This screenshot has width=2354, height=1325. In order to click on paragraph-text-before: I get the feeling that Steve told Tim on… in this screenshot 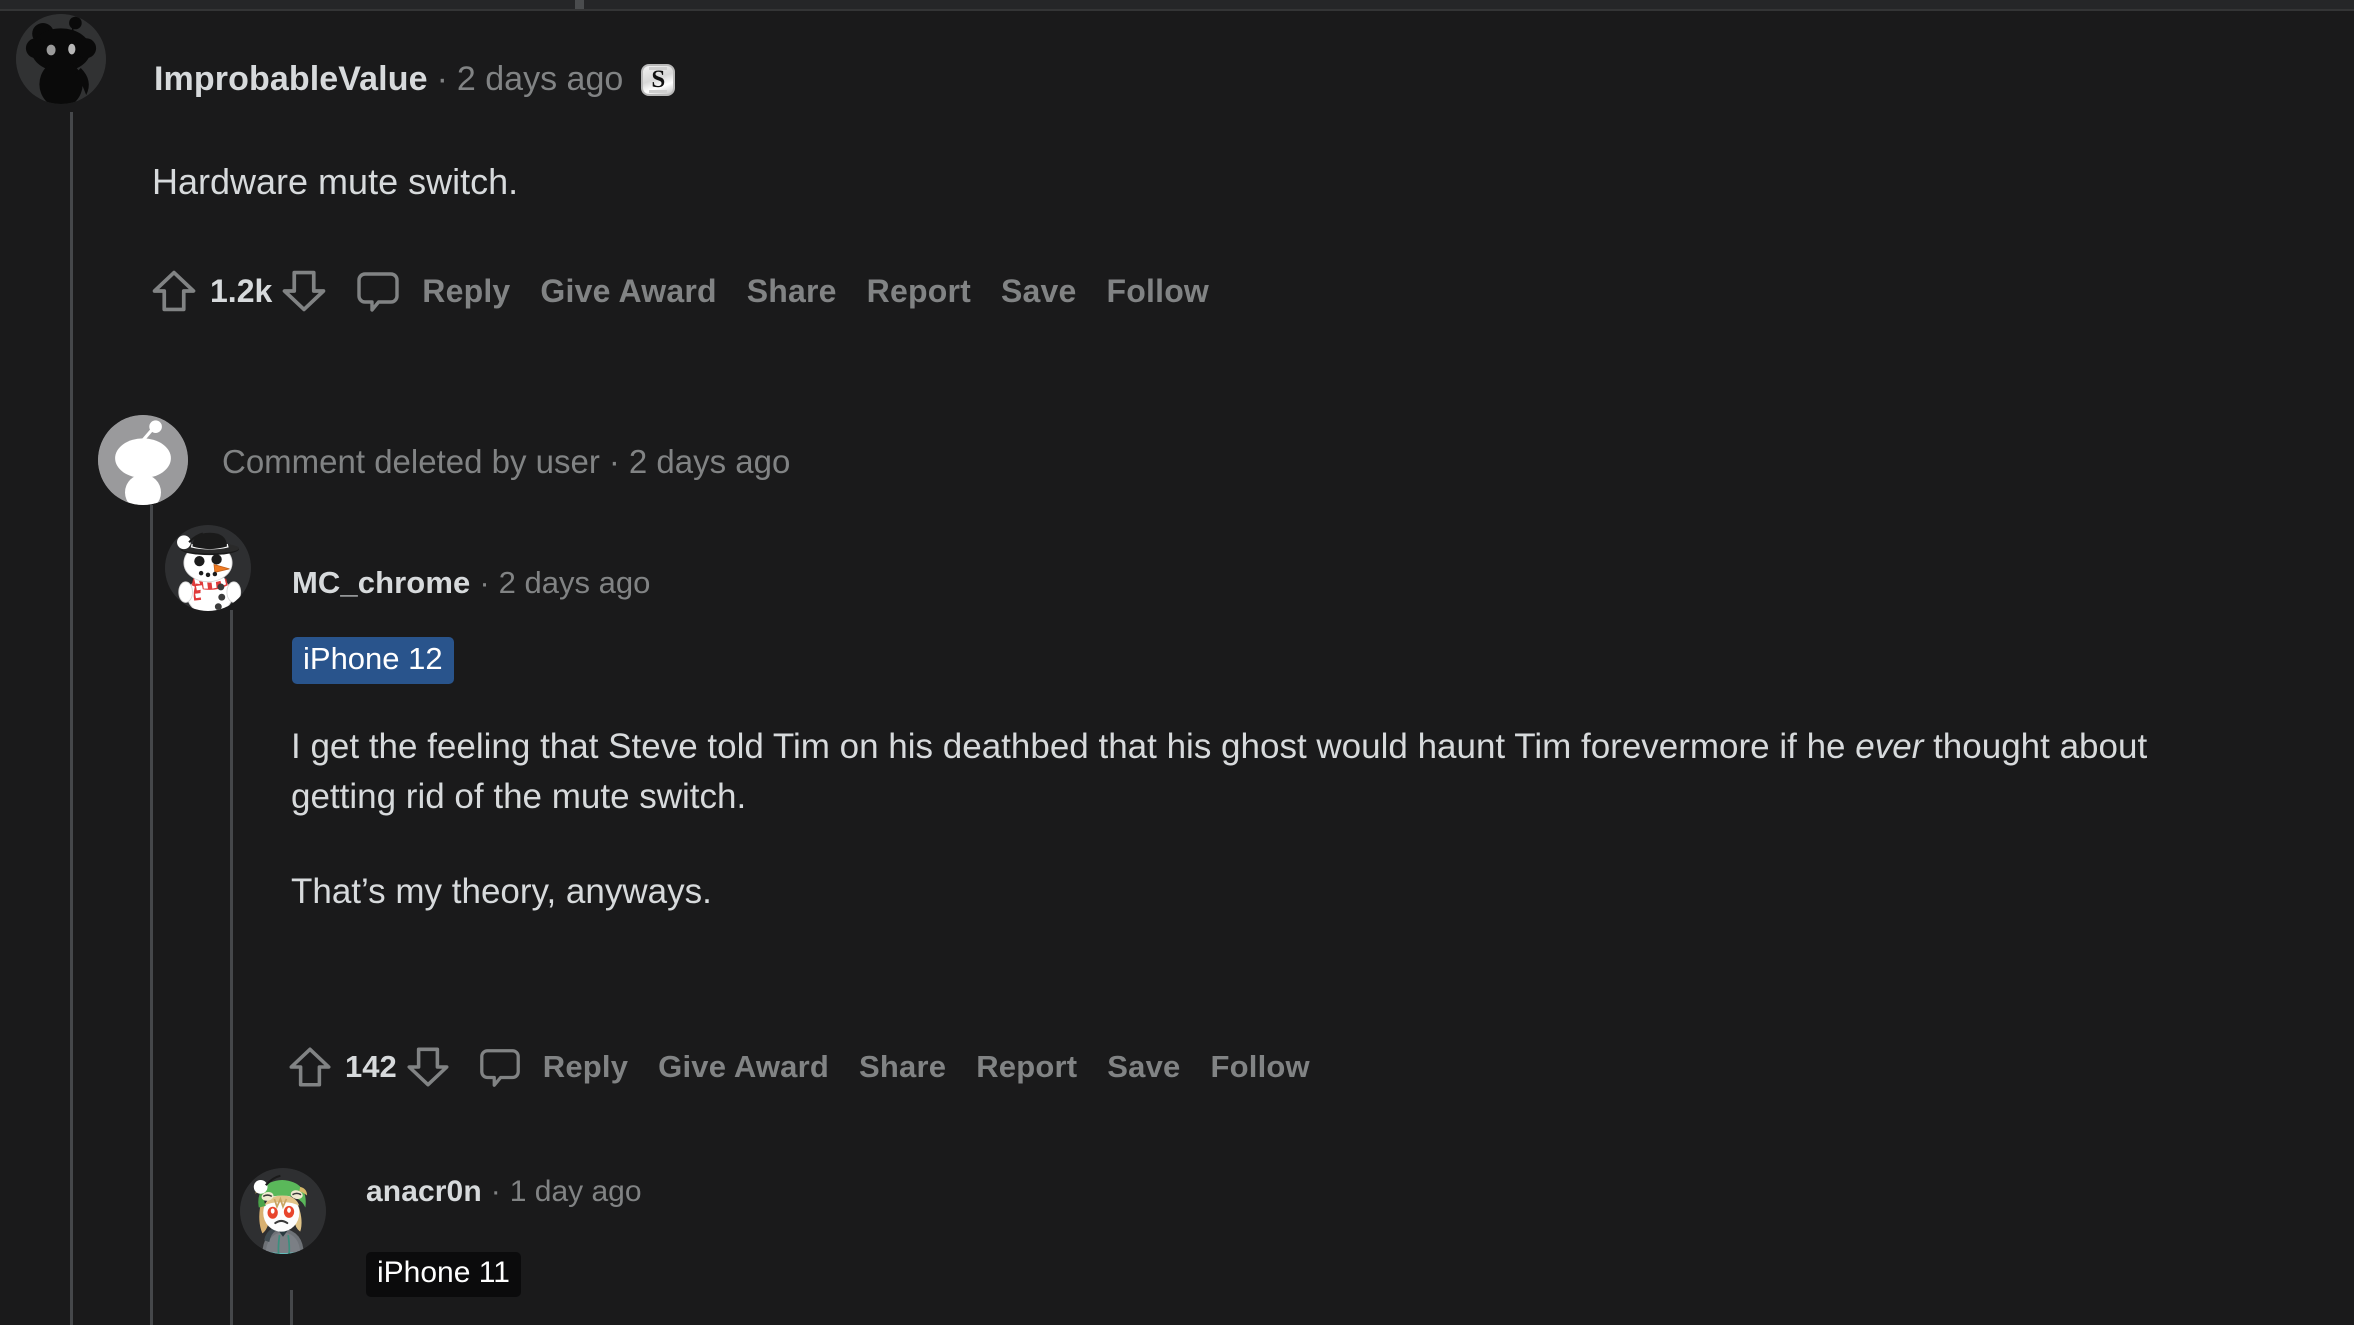, I will do `click(1073, 746)`.